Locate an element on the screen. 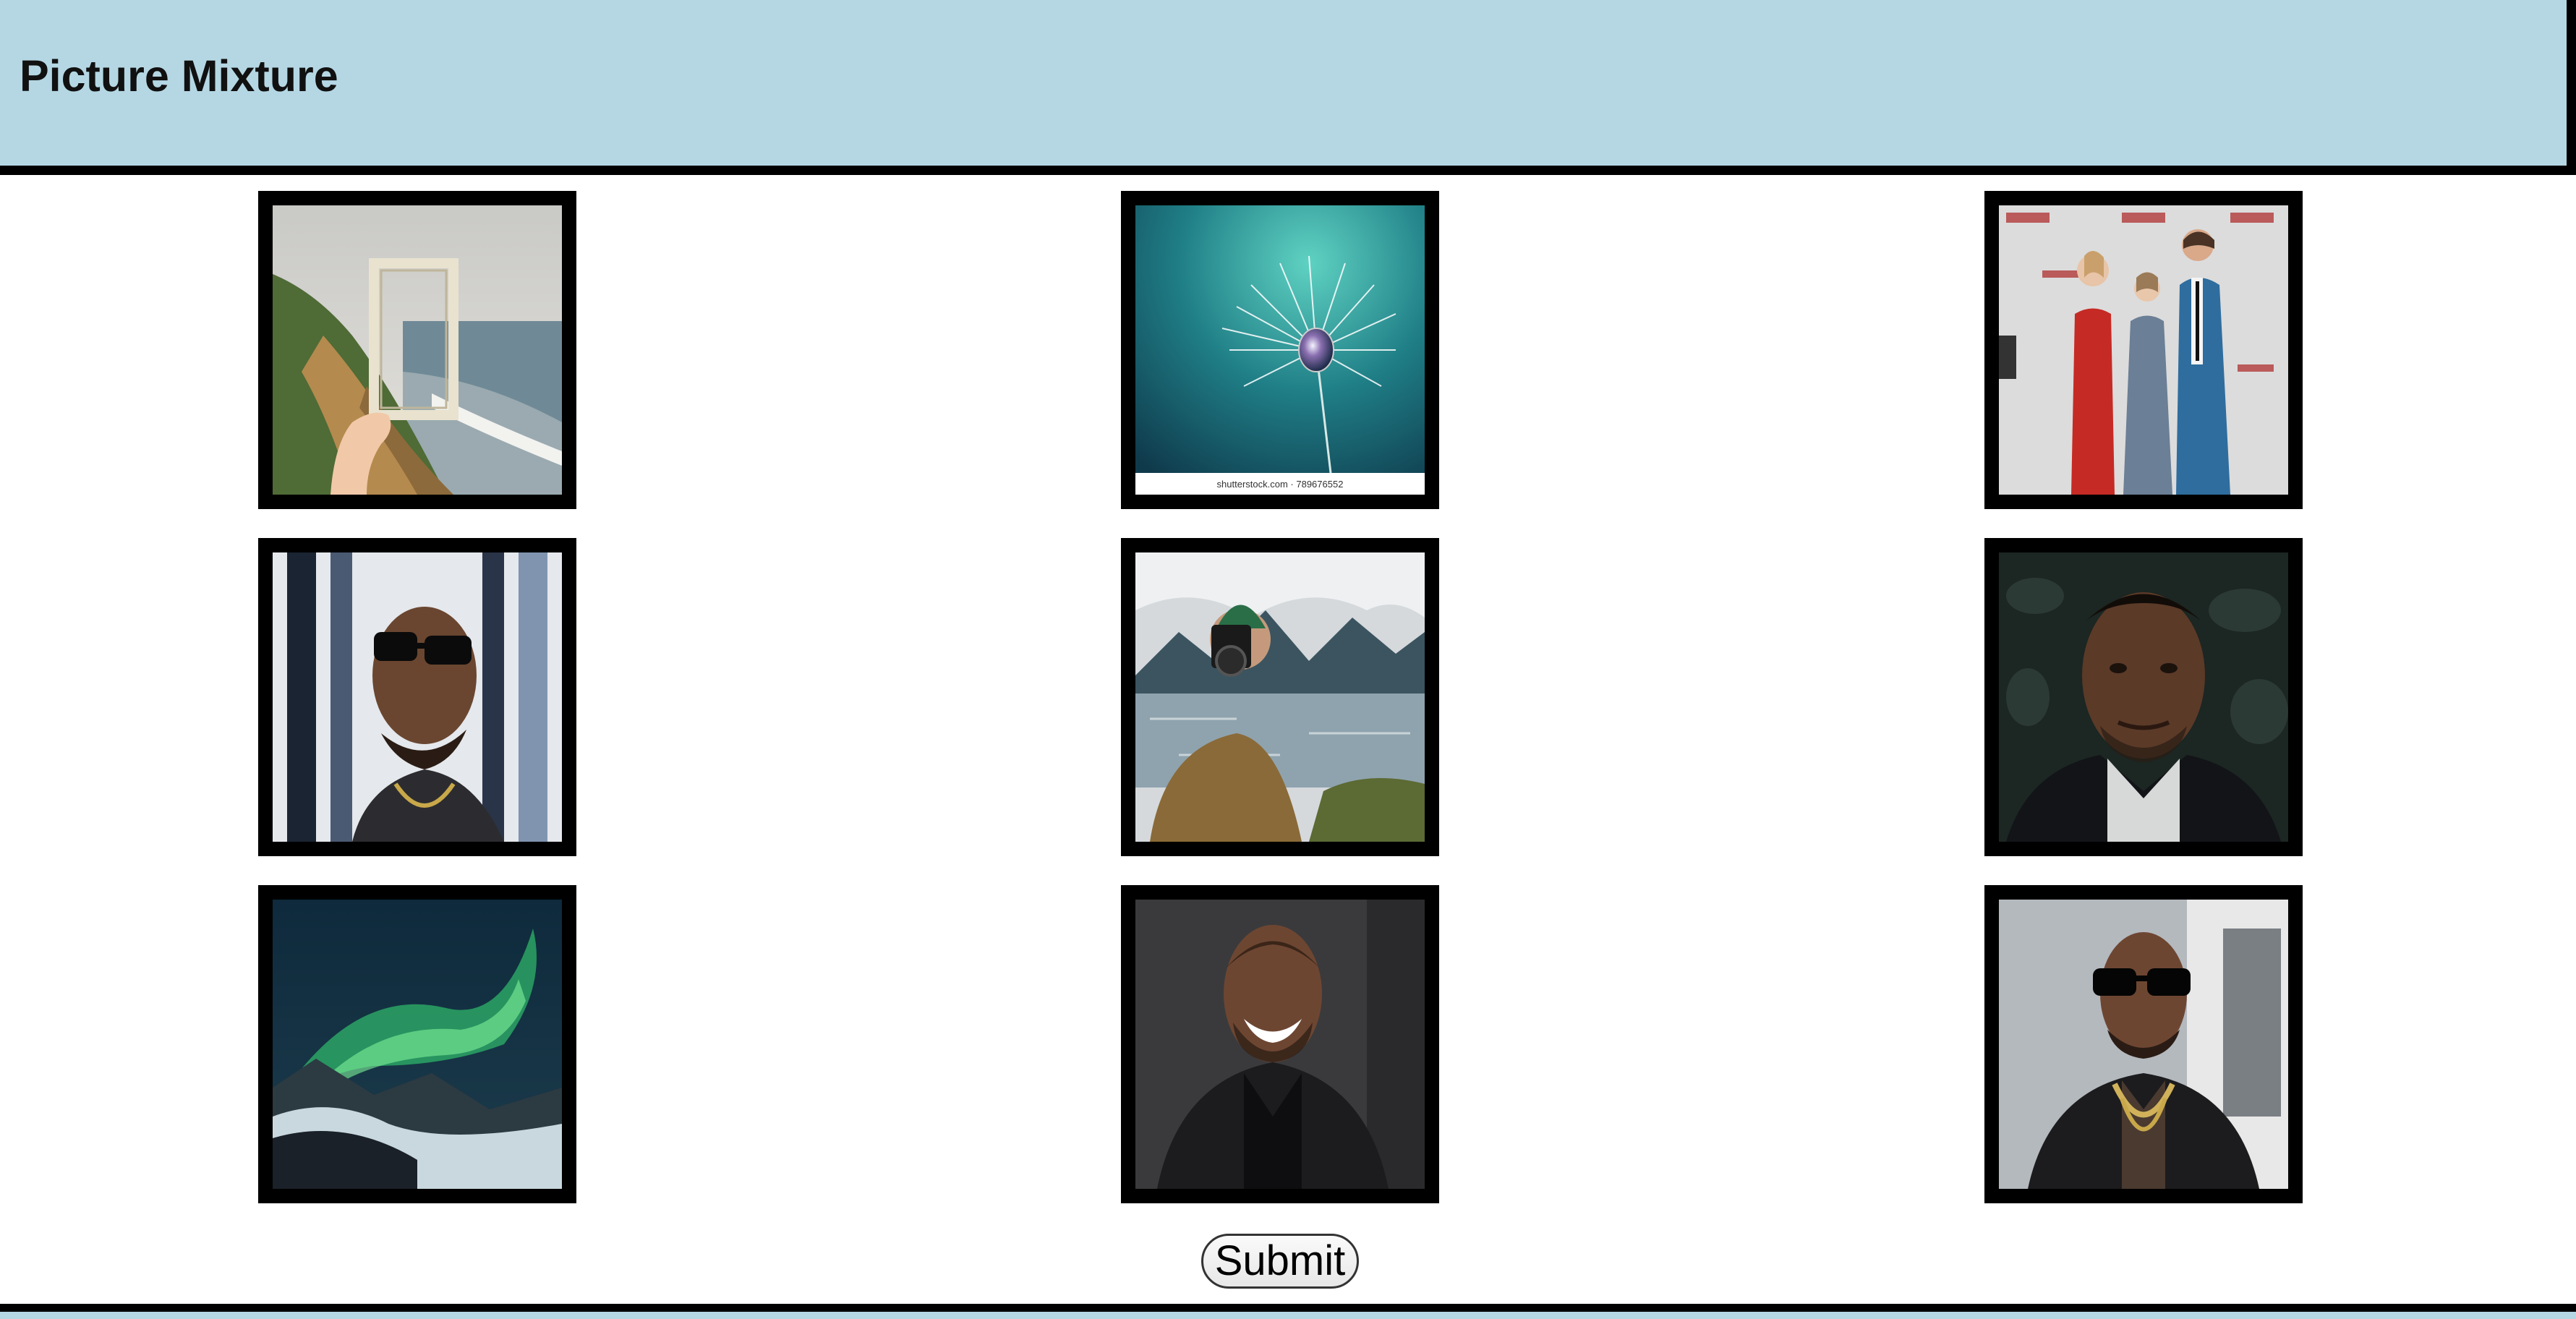 The width and height of the screenshot is (2576, 1319). submit-button: Submit is located at coordinates (1280, 1262).